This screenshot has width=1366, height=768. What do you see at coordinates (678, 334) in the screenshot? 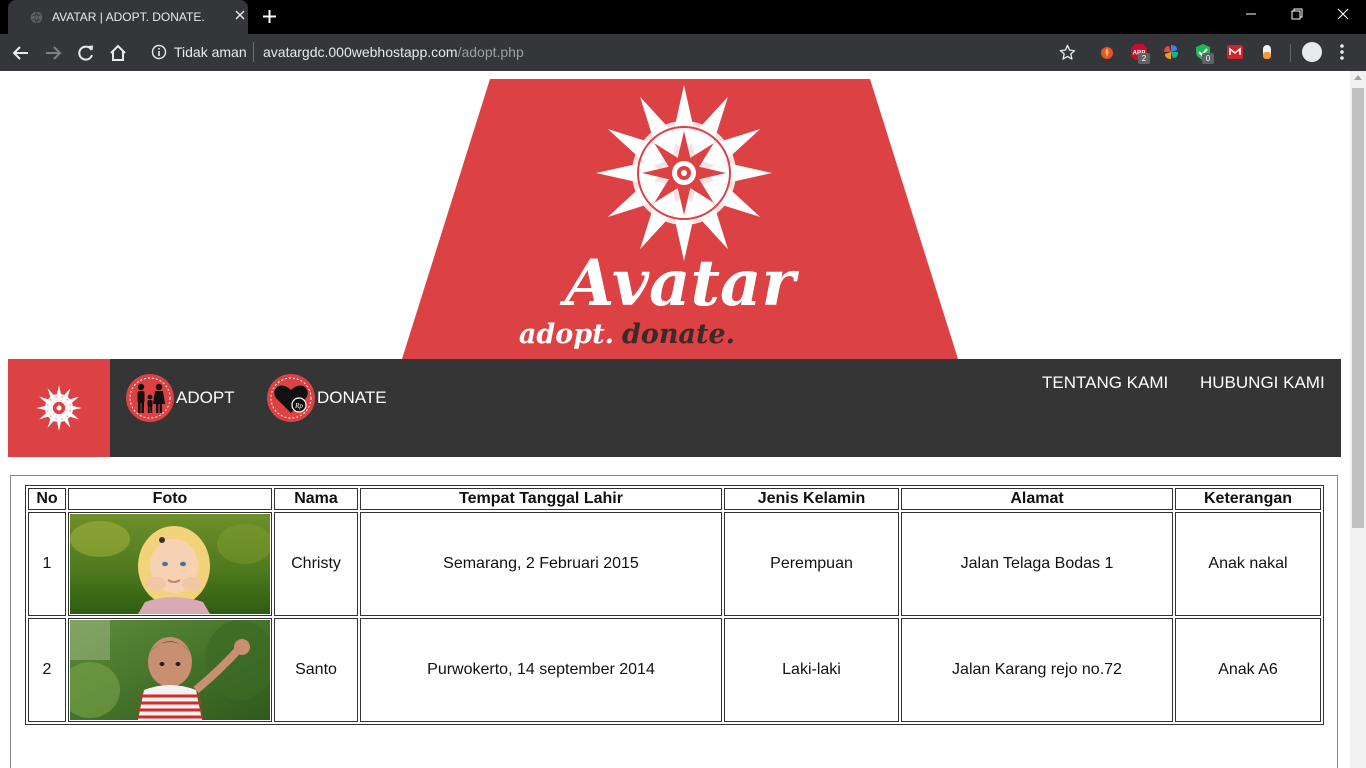
I see `tagline-donate: donate.` at bounding box center [678, 334].